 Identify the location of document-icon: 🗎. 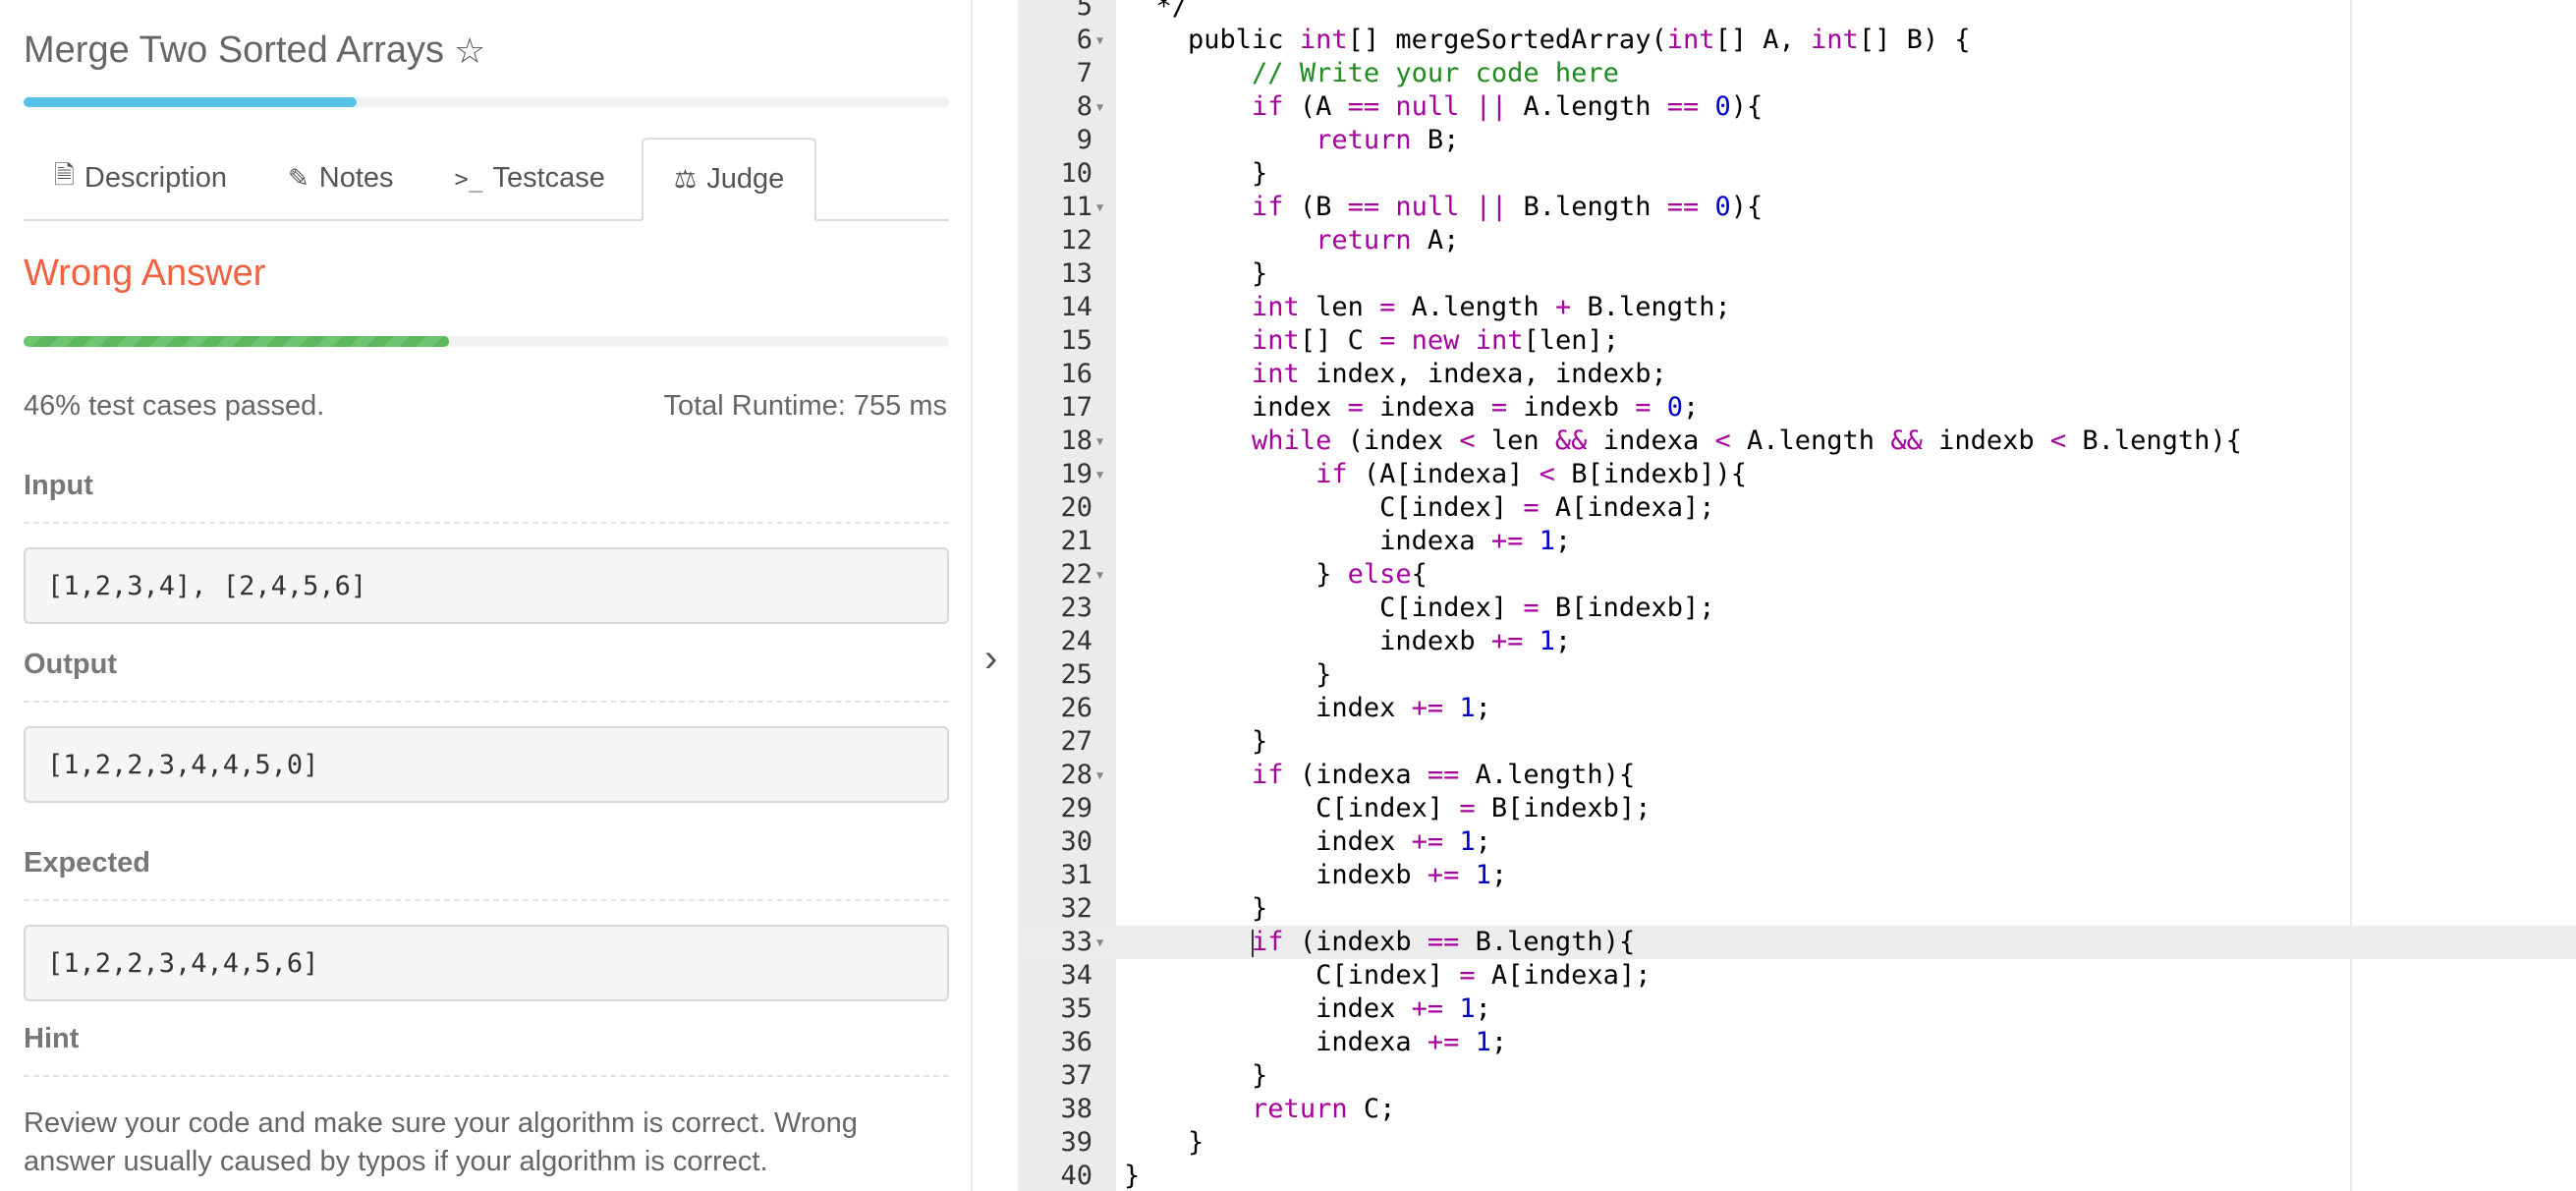
(64, 175).